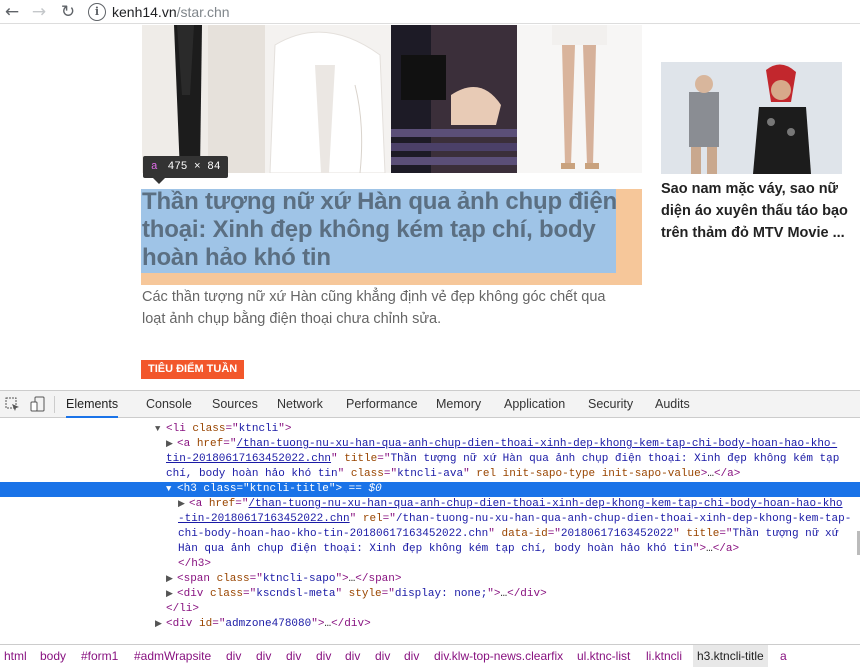 The width and height of the screenshot is (860, 667). What do you see at coordinates (430, 474) in the screenshot?
I see `attr-value: ktncli-ava` at bounding box center [430, 474].